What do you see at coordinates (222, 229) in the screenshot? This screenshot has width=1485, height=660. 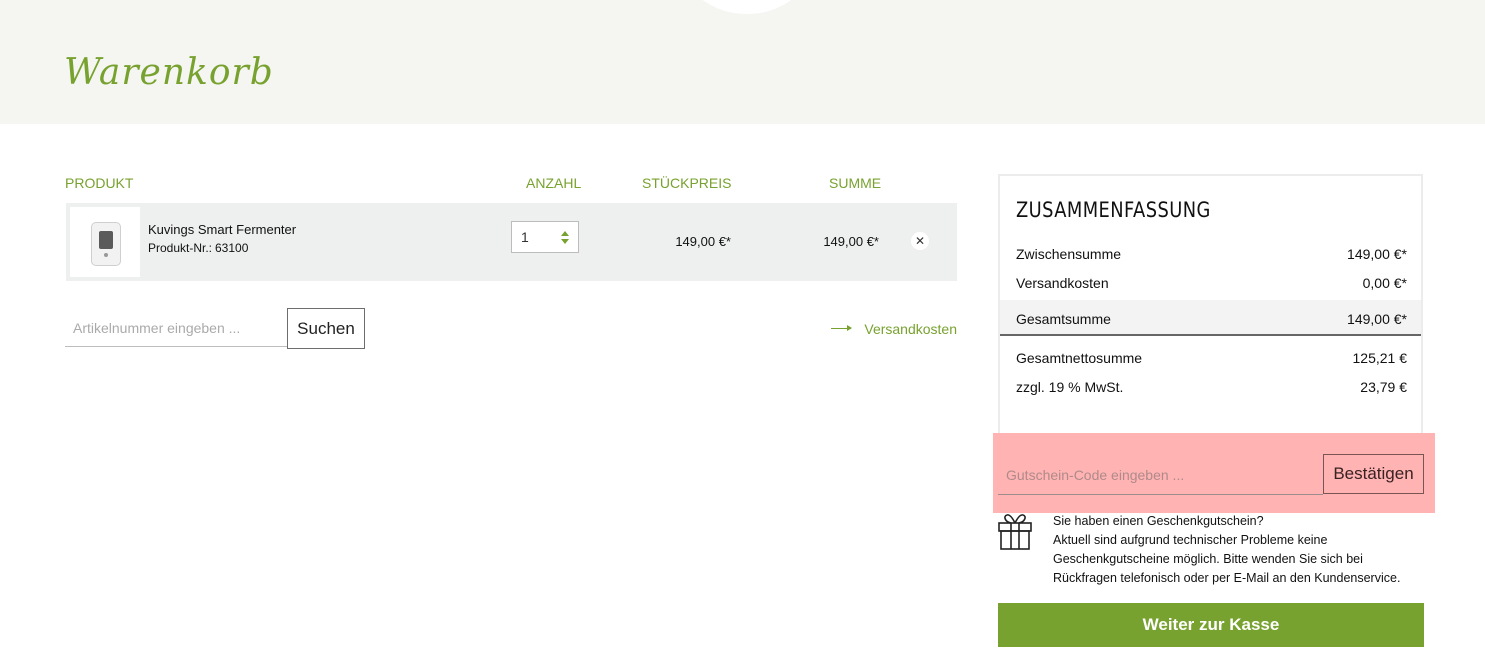 I see `product-name-link: Kuvings Smart Fermenter` at bounding box center [222, 229].